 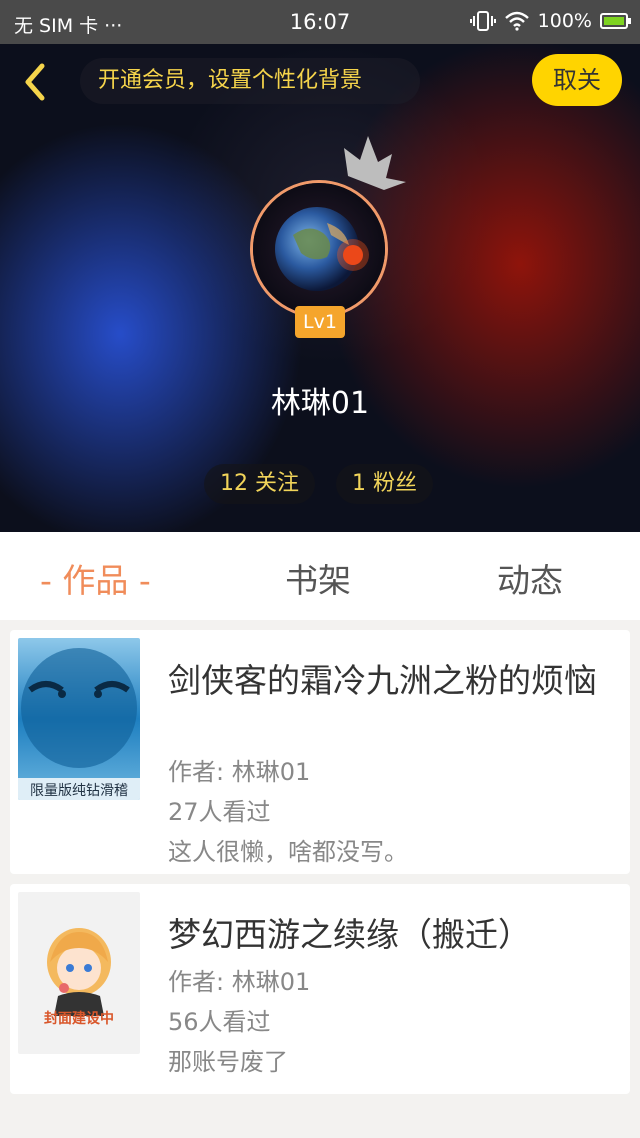 I want to click on level-badge: Lv1, so click(x=320, y=322).